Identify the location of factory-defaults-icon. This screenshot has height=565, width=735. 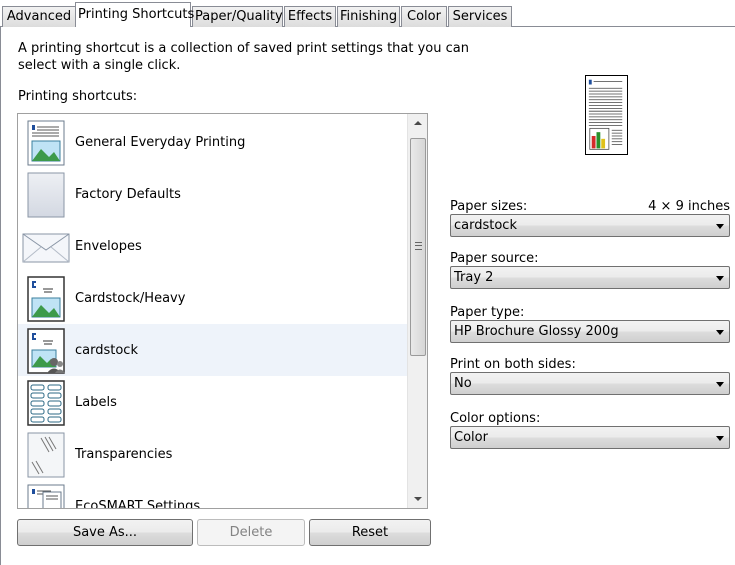
(46, 195).